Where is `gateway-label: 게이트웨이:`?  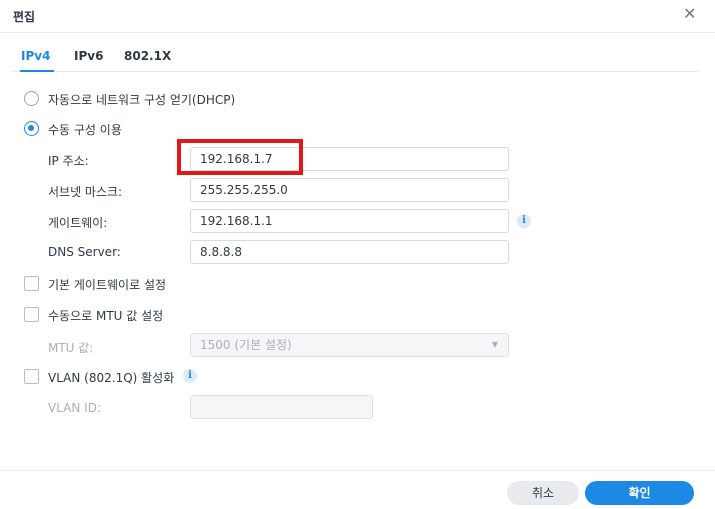 gateway-label: 게이트웨이: is located at coordinates (78, 223).